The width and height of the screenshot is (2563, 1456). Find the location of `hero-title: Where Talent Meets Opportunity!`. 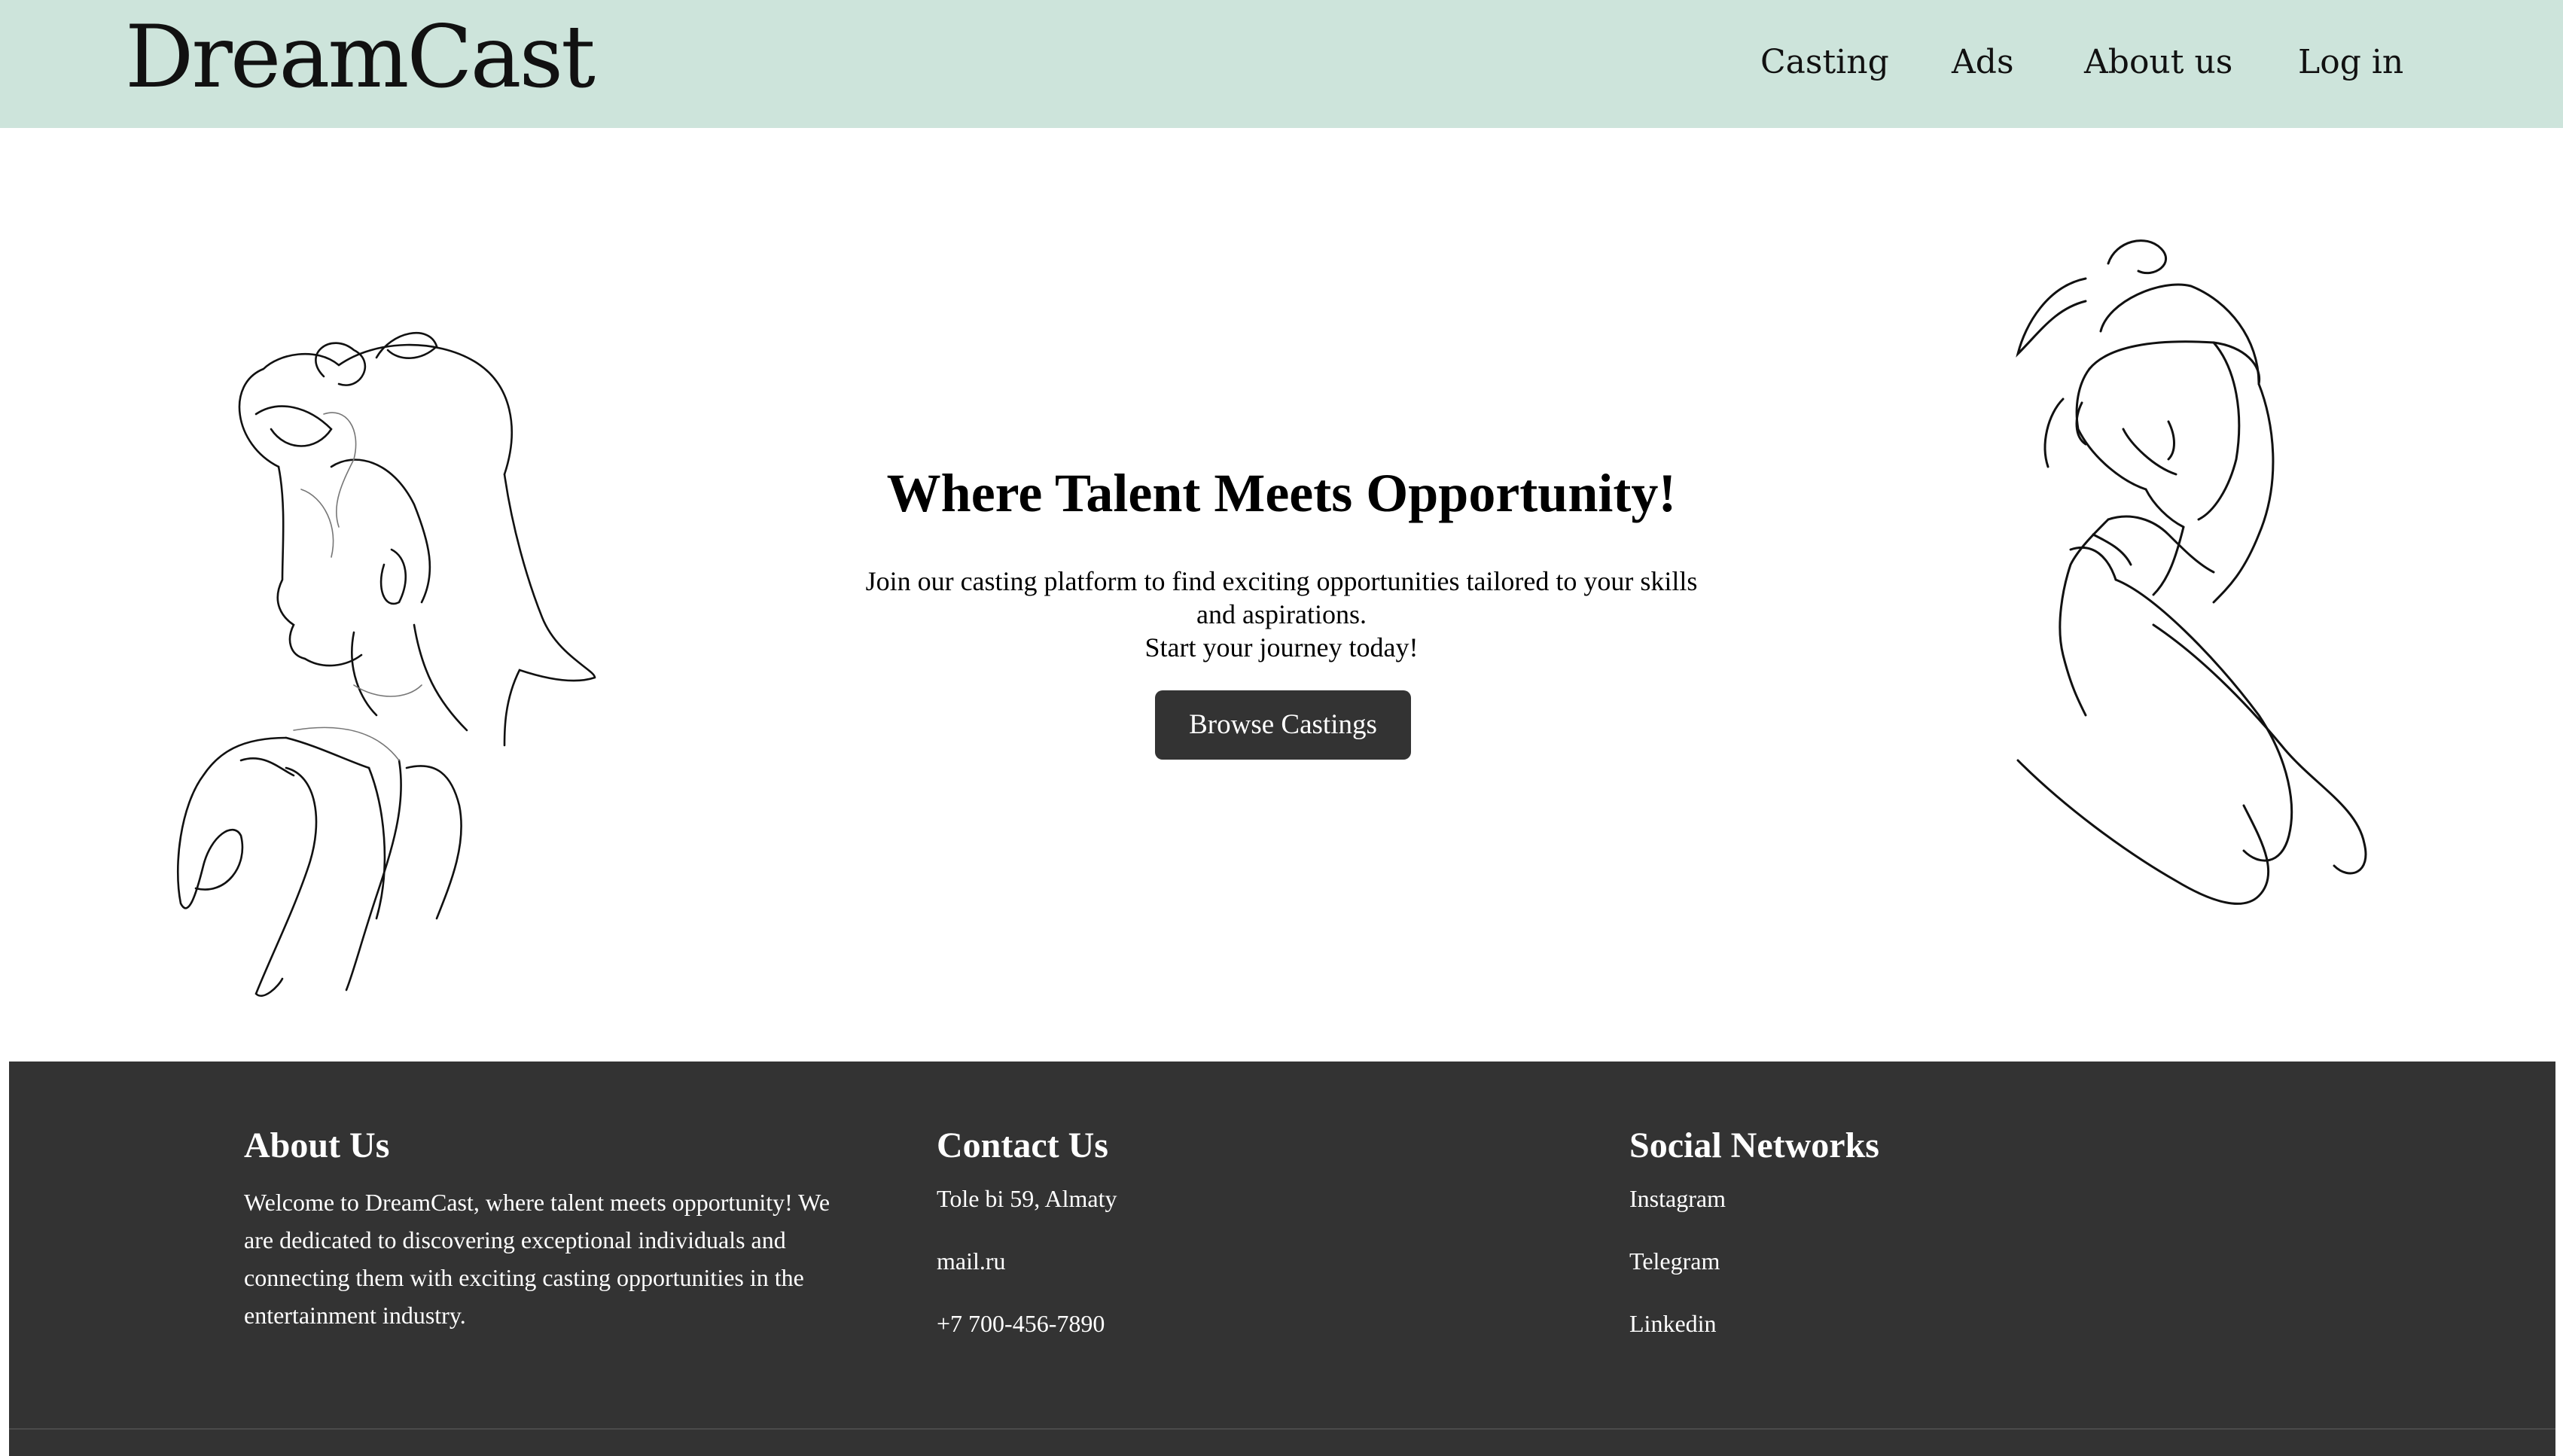

hero-title: Where Talent Meets Opportunity! is located at coordinates (1281, 493).